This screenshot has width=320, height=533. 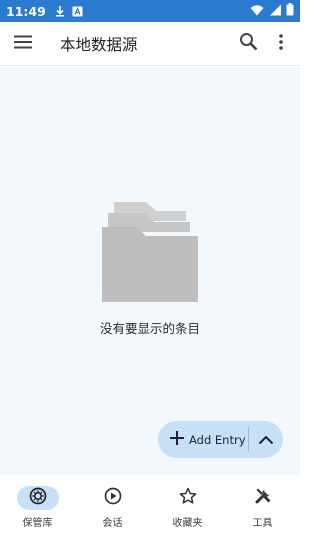 I want to click on add-entry-button: Add Entry, so click(x=203, y=439).